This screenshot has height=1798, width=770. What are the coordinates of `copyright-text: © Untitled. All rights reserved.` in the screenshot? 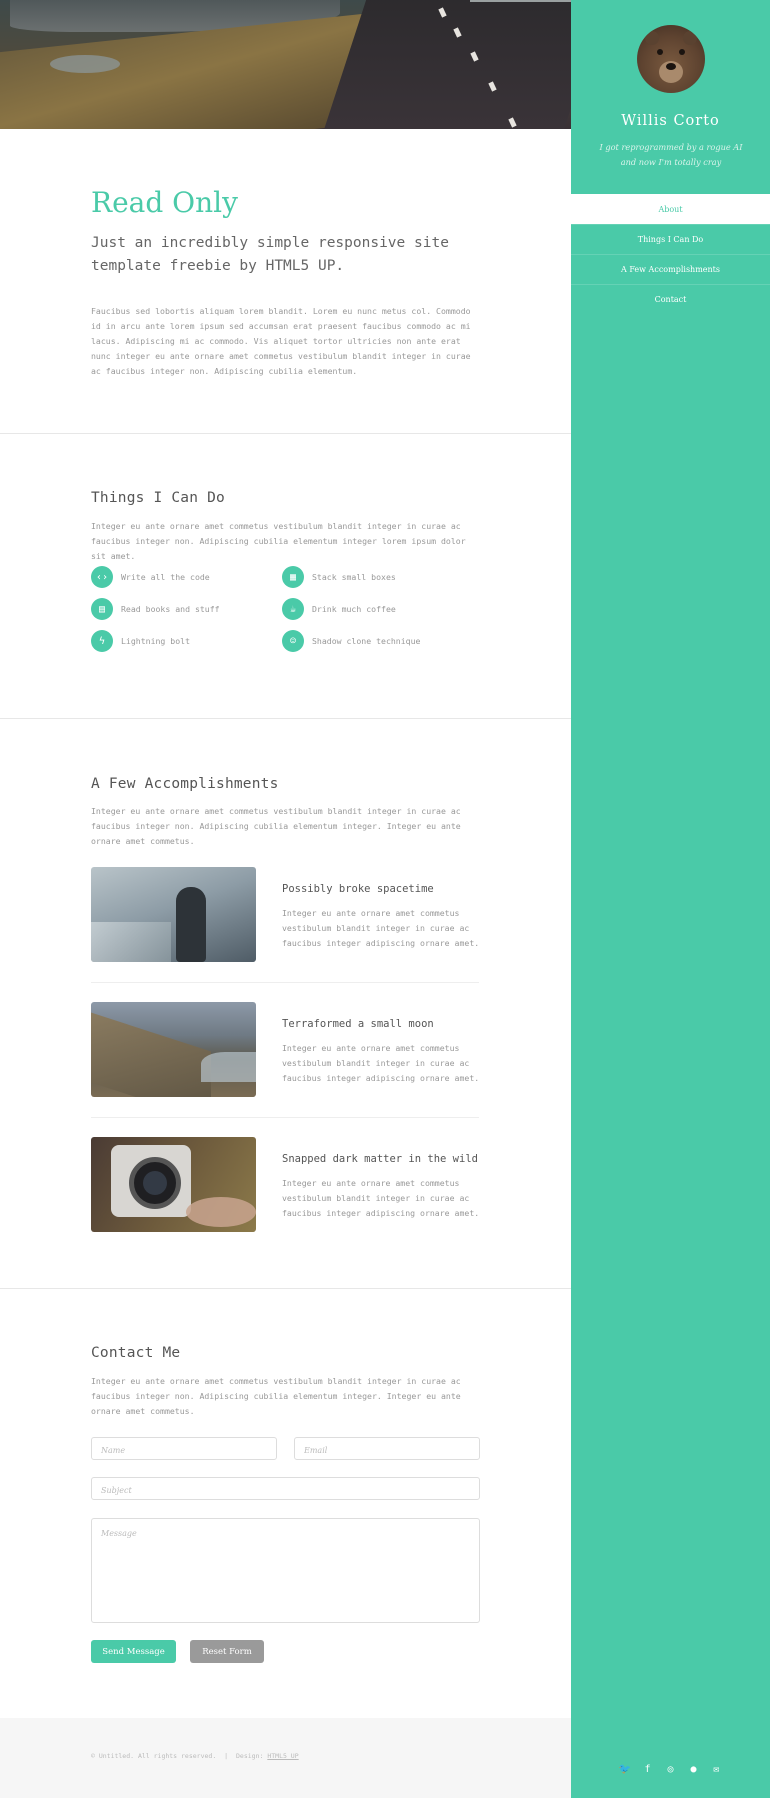 It's located at (154, 1756).